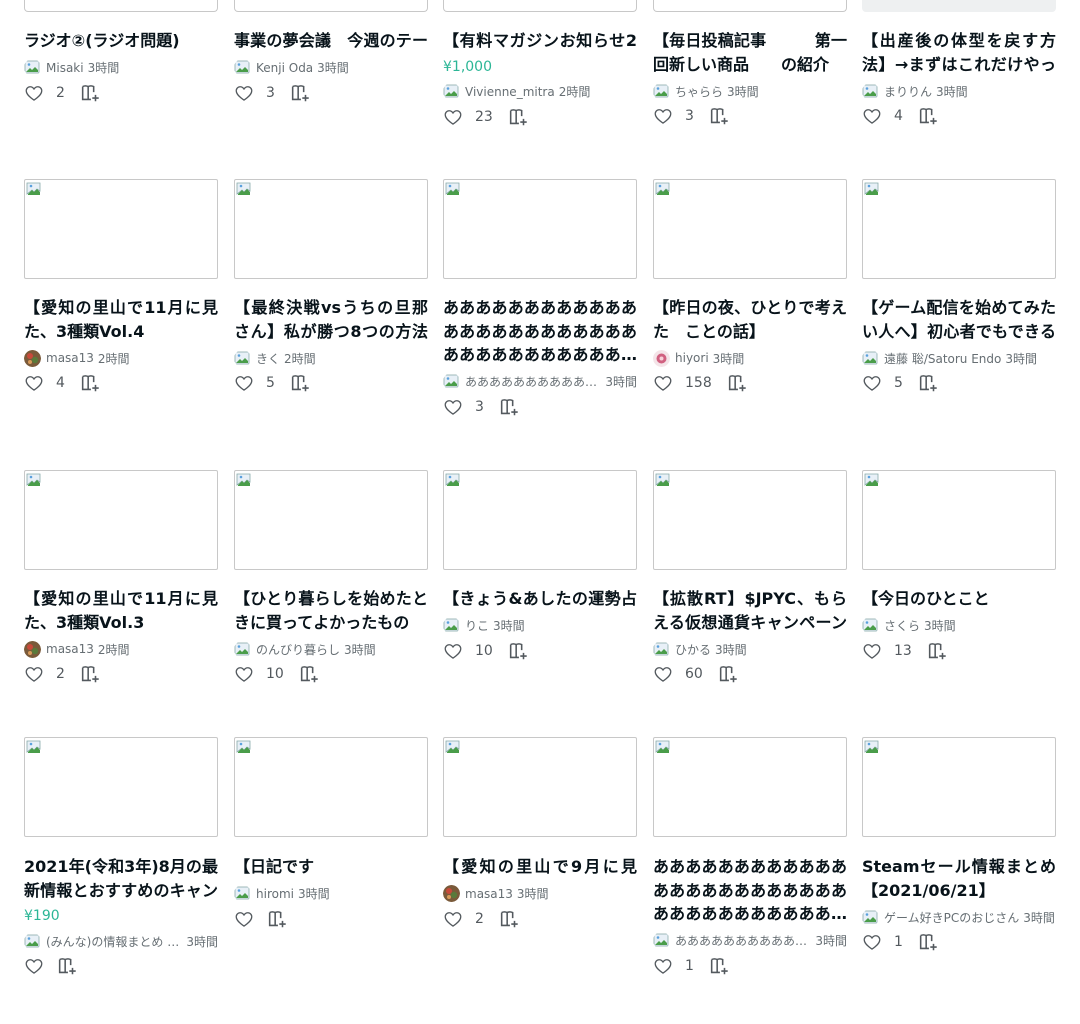  Describe the element at coordinates (268, 358) in the screenshot. I see `author-name: きく` at that location.